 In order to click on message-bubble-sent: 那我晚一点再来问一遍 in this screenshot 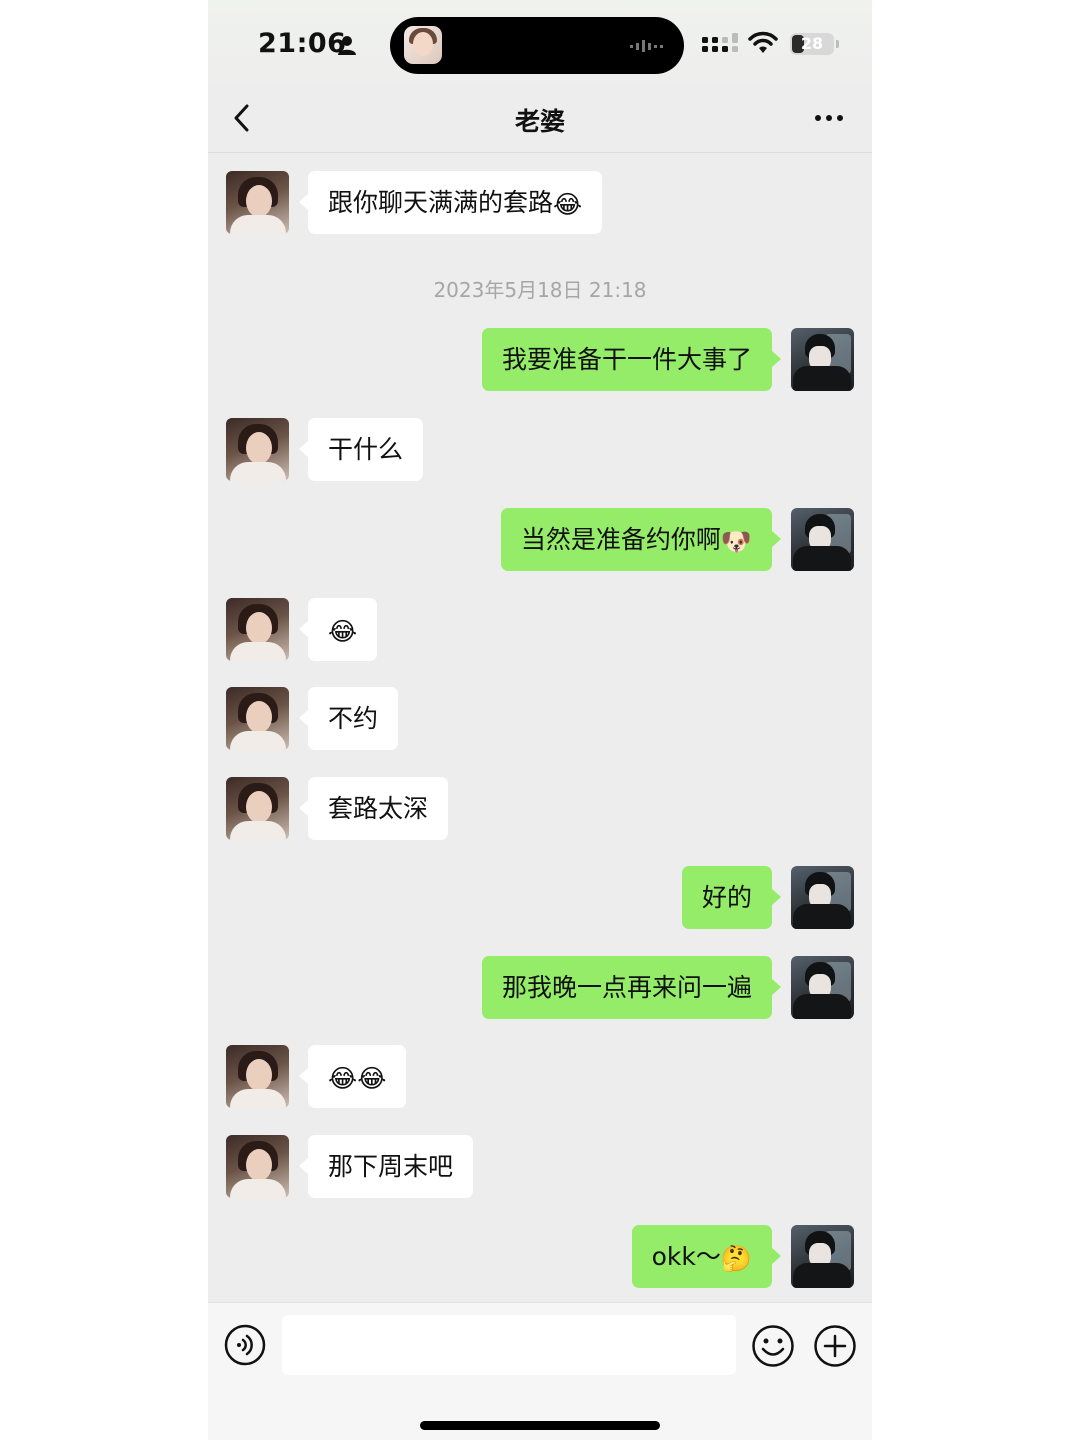, I will do `click(631, 987)`.